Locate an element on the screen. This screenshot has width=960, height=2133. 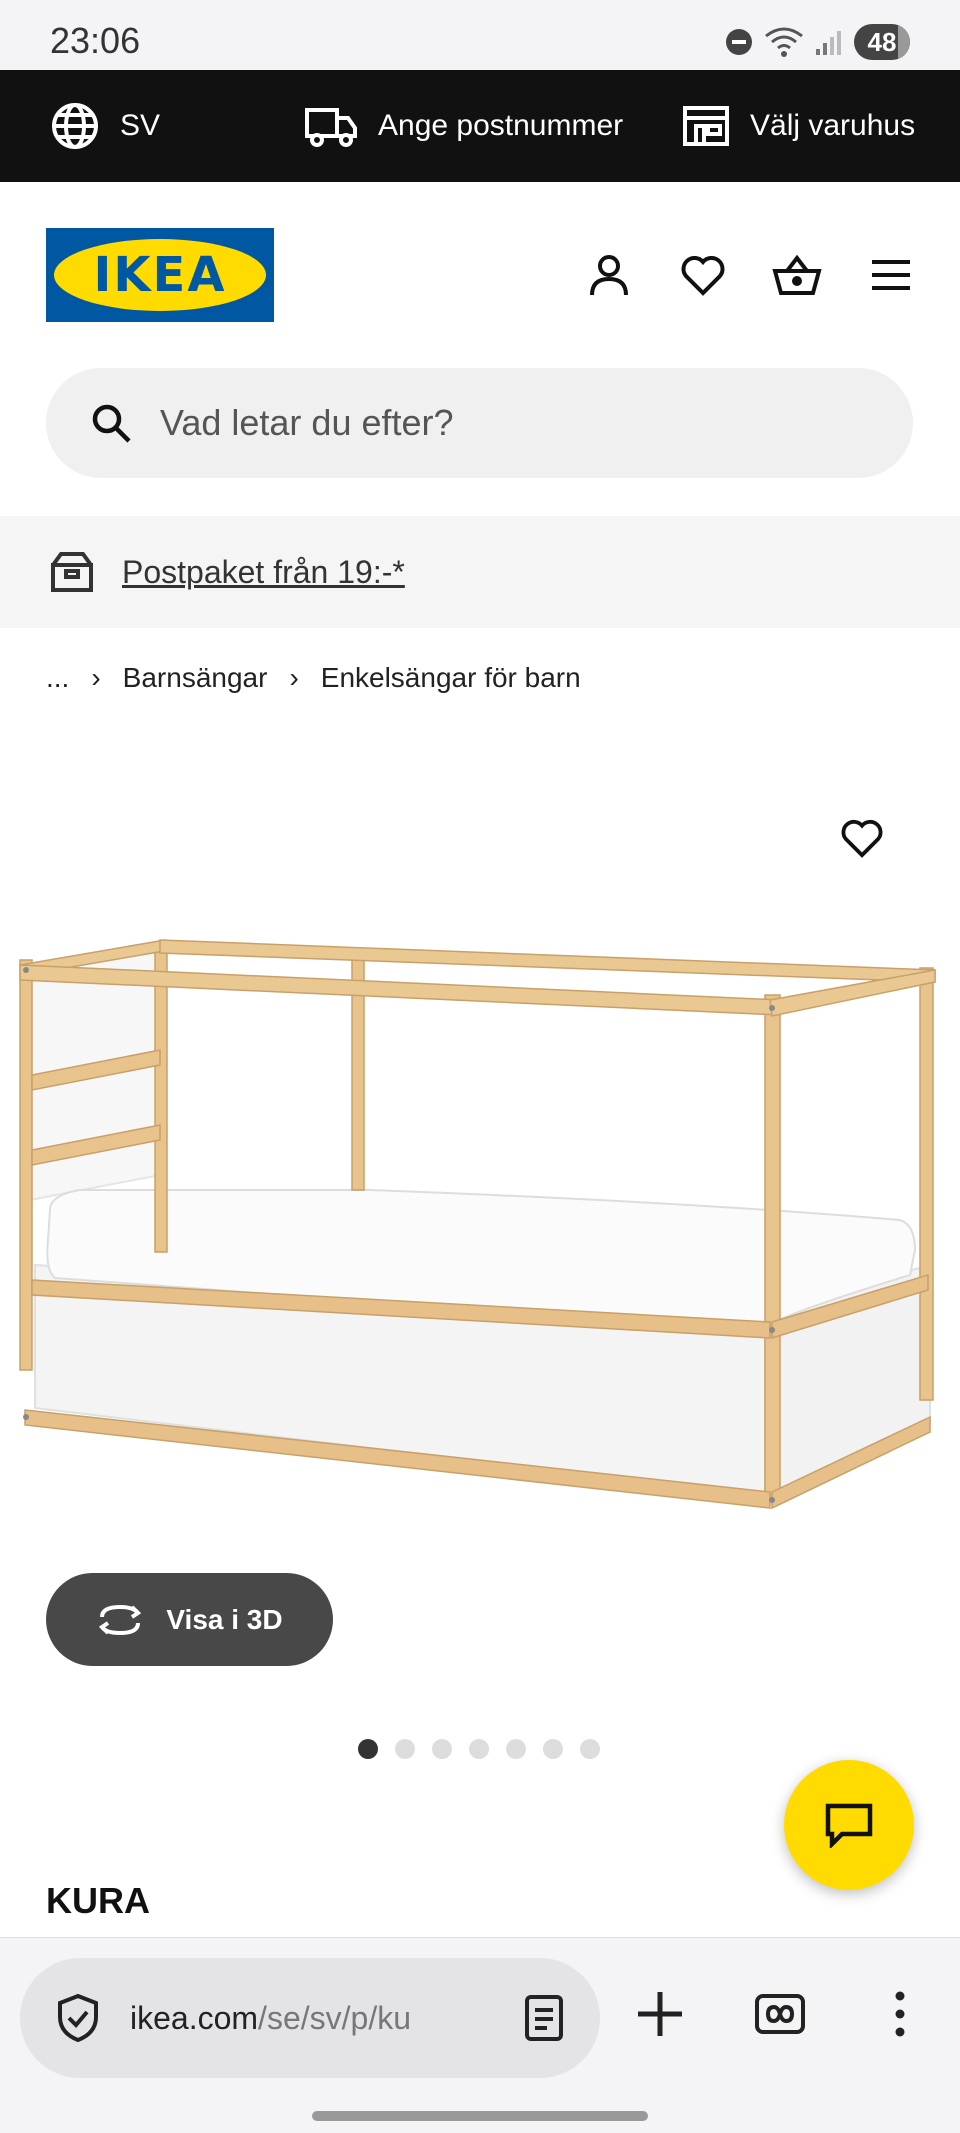
menu-button is located at coordinates (891, 275).